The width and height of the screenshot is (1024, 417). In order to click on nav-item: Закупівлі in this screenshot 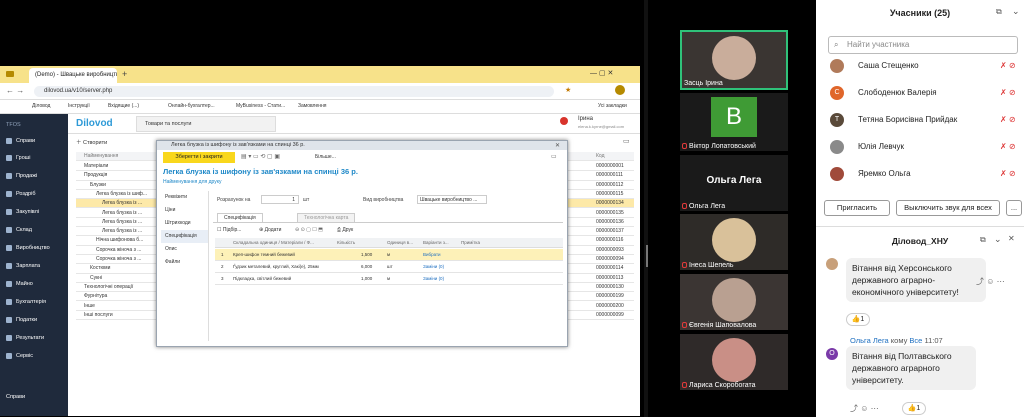, I will do `click(22, 212)`.